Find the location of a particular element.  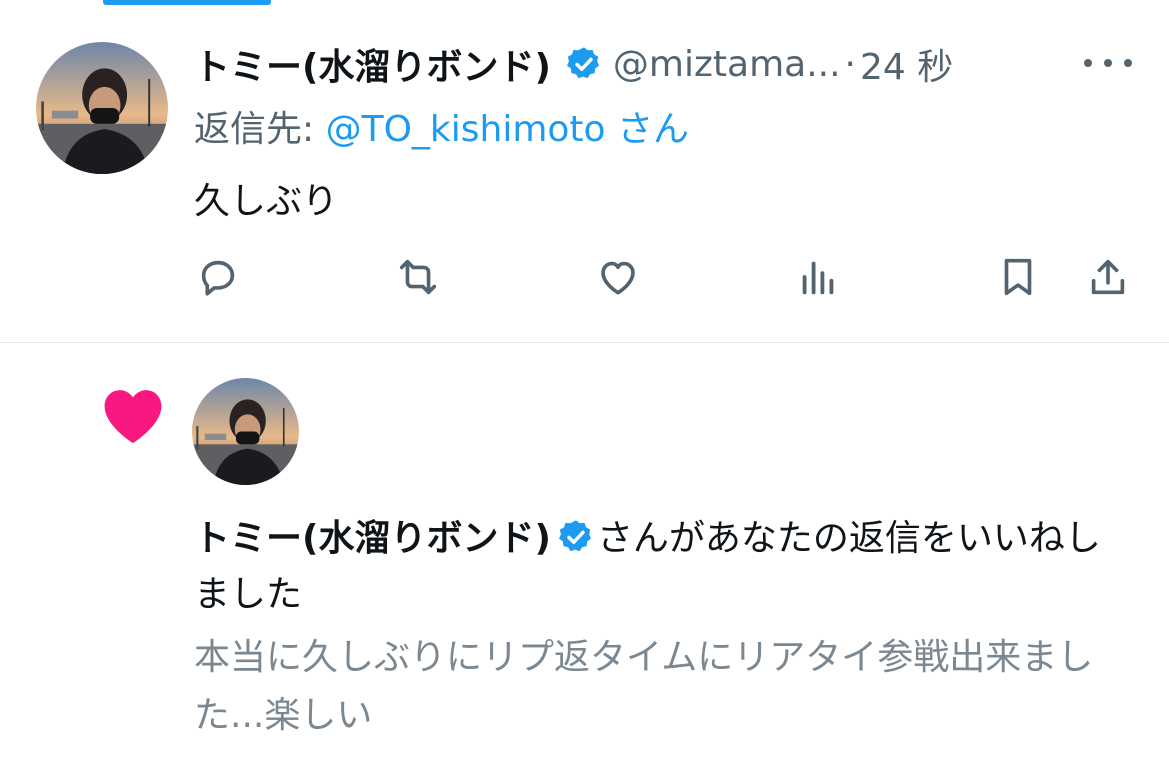

reply-button is located at coordinates (218, 277).